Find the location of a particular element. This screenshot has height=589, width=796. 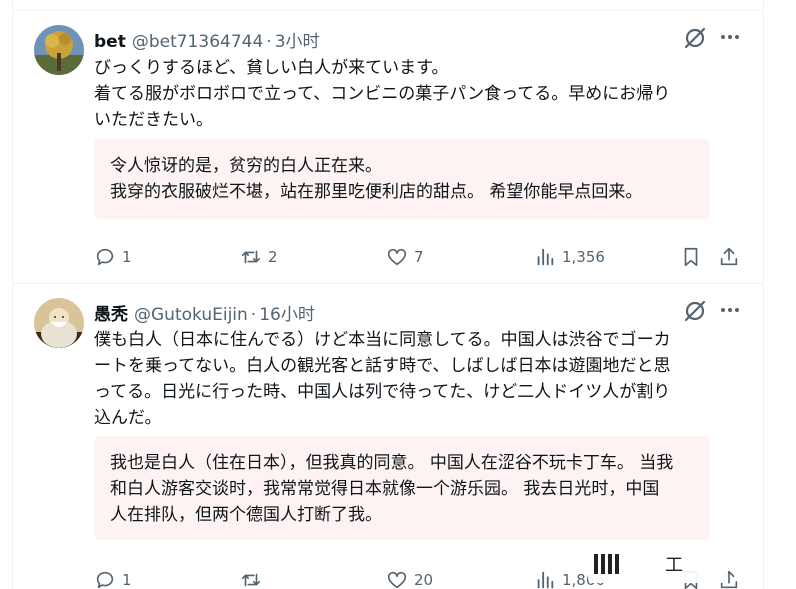

action-bar: 1 2 7 1,356 is located at coordinates (421, 257).